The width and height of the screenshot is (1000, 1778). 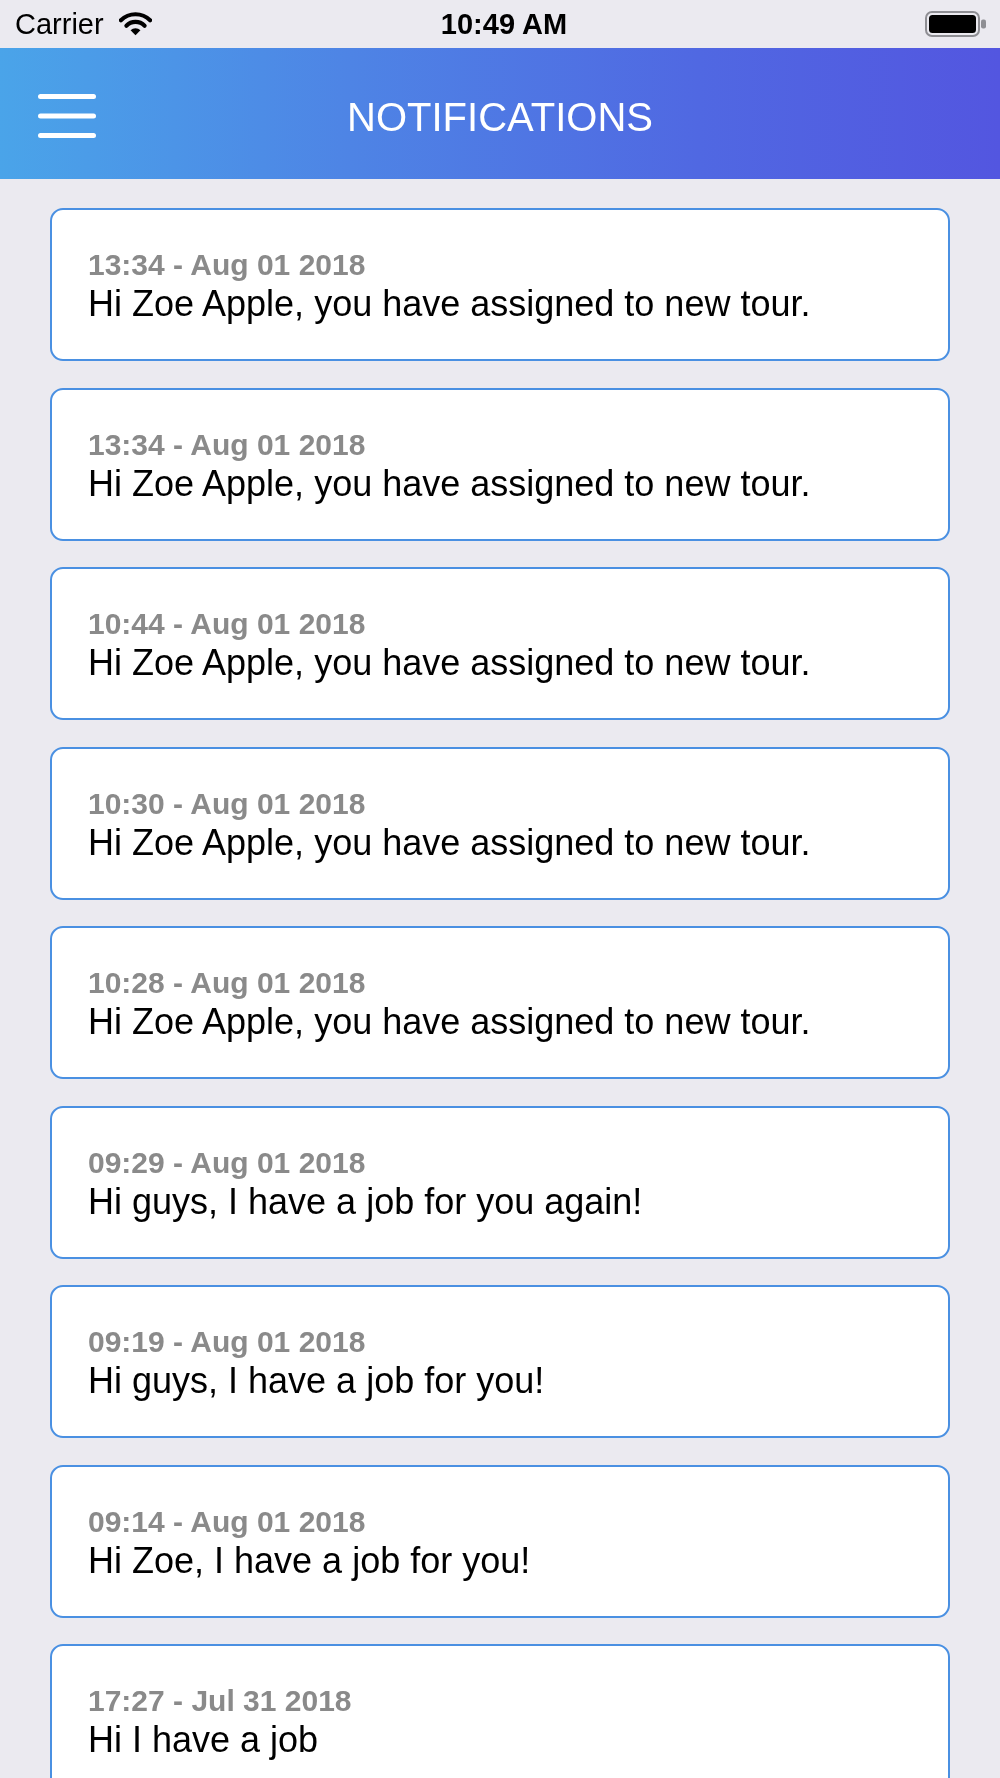 What do you see at coordinates (500, 1711) in the screenshot?
I see `notification-card: 17:27 - Jul 31 2018 Hi I have a job` at bounding box center [500, 1711].